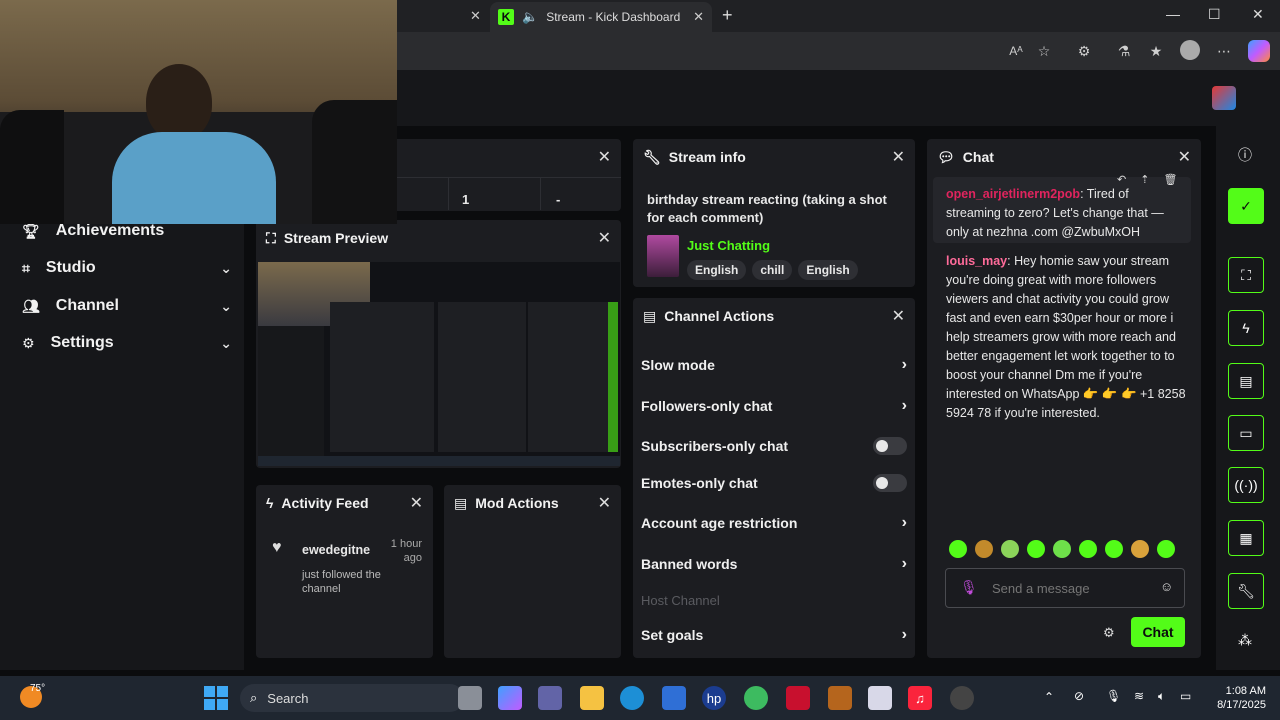 The height and width of the screenshot is (720, 1280). I want to click on menu-dots-icon: ⋯, so click(1224, 51).